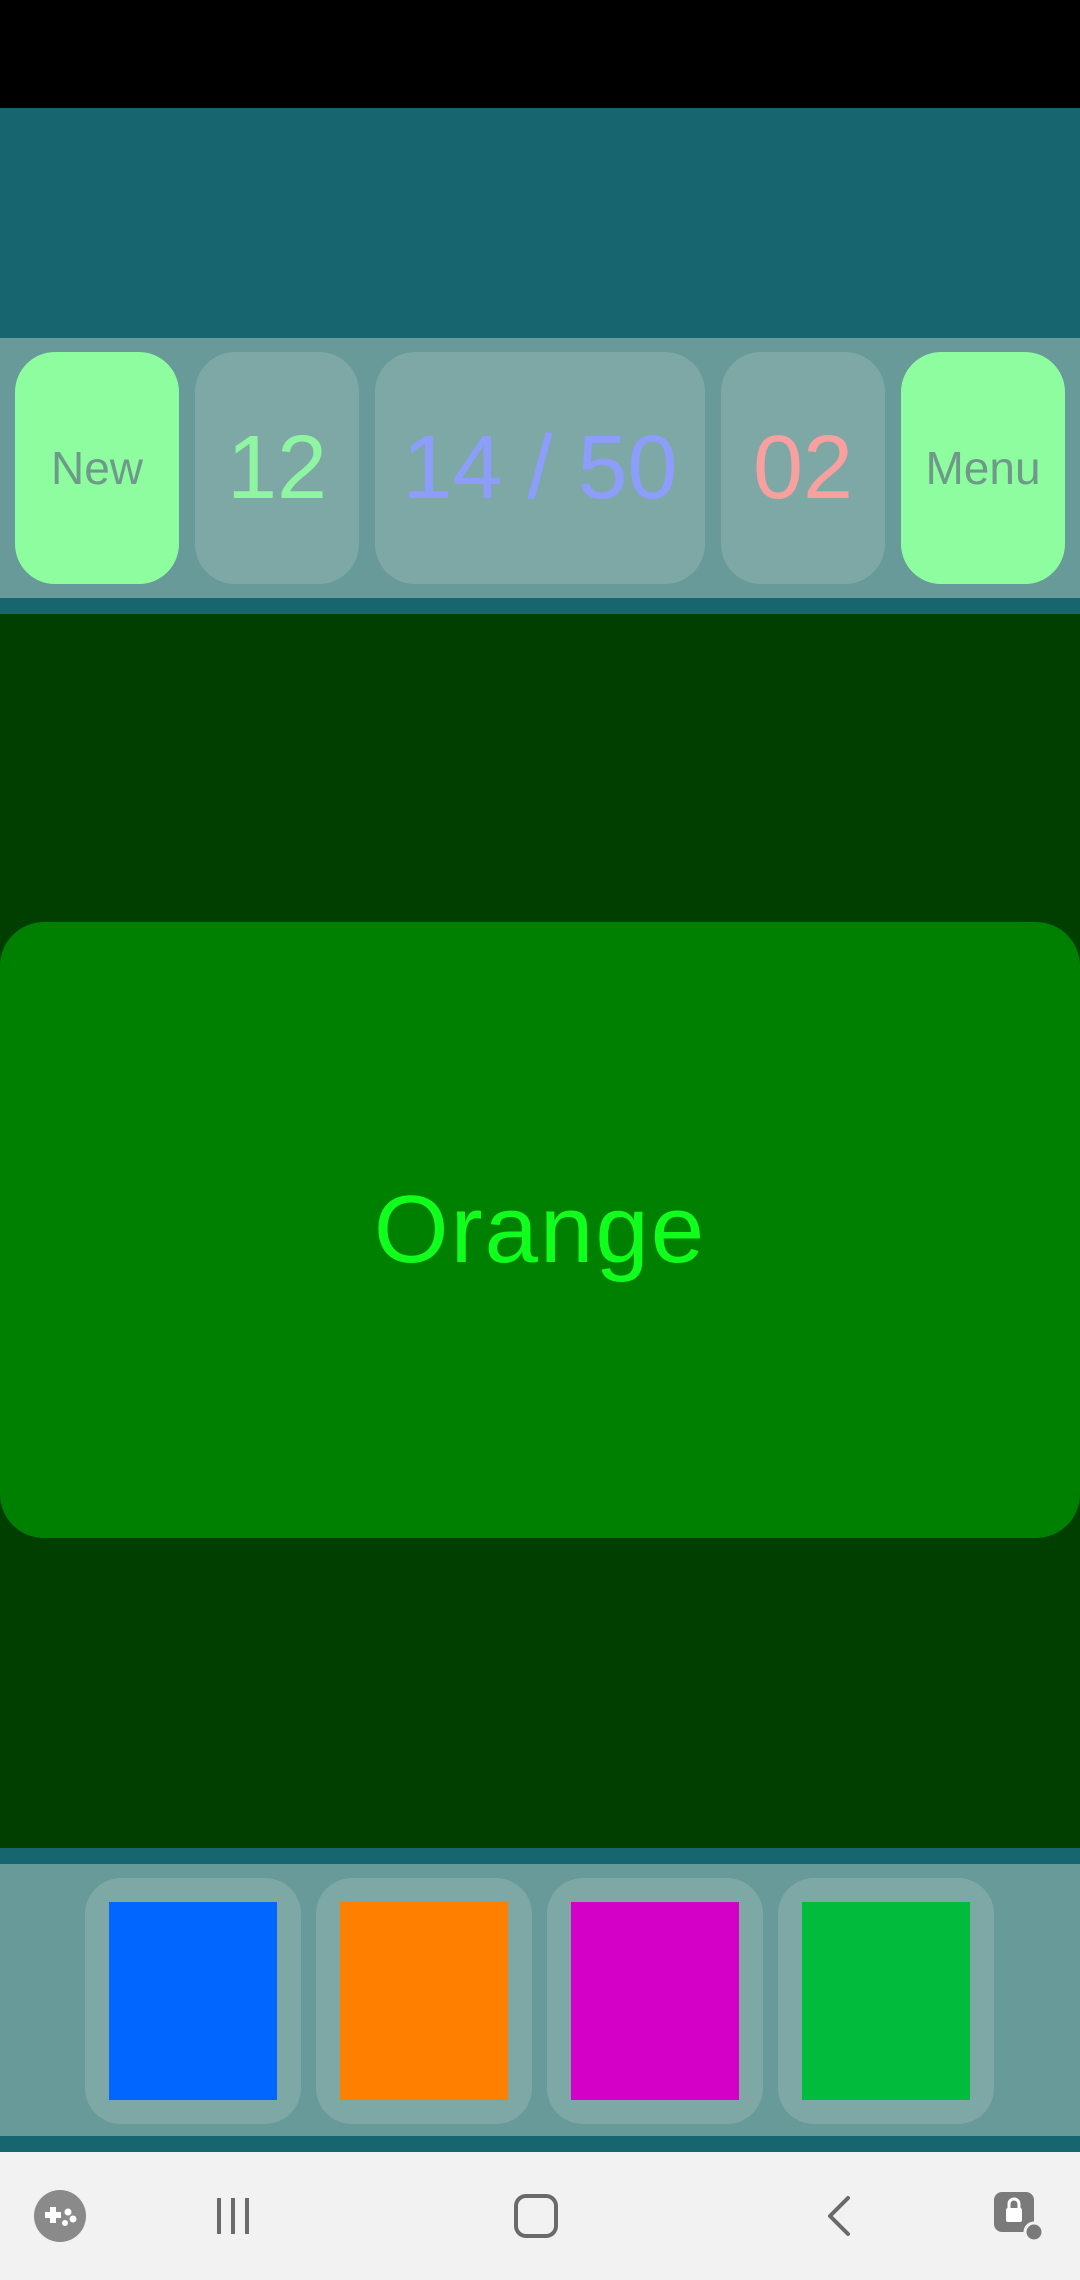  I want to click on swatch-magenta, so click(655, 2001).